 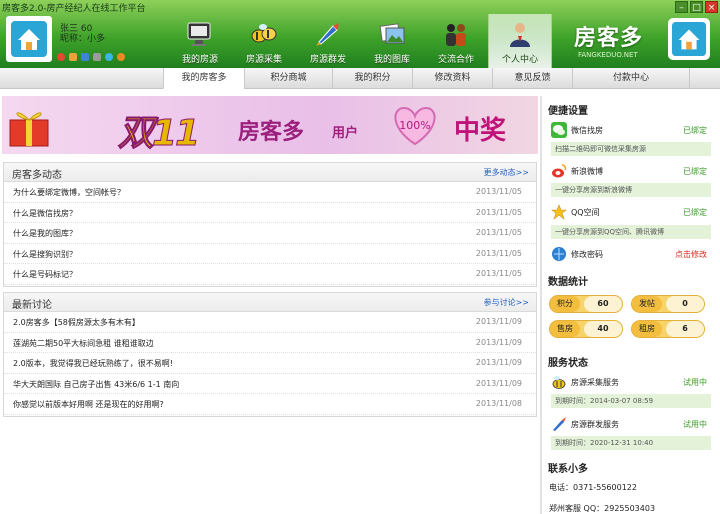 What do you see at coordinates (264, 33) in the screenshot?
I see `collect-bees-icon` at bounding box center [264, 33].